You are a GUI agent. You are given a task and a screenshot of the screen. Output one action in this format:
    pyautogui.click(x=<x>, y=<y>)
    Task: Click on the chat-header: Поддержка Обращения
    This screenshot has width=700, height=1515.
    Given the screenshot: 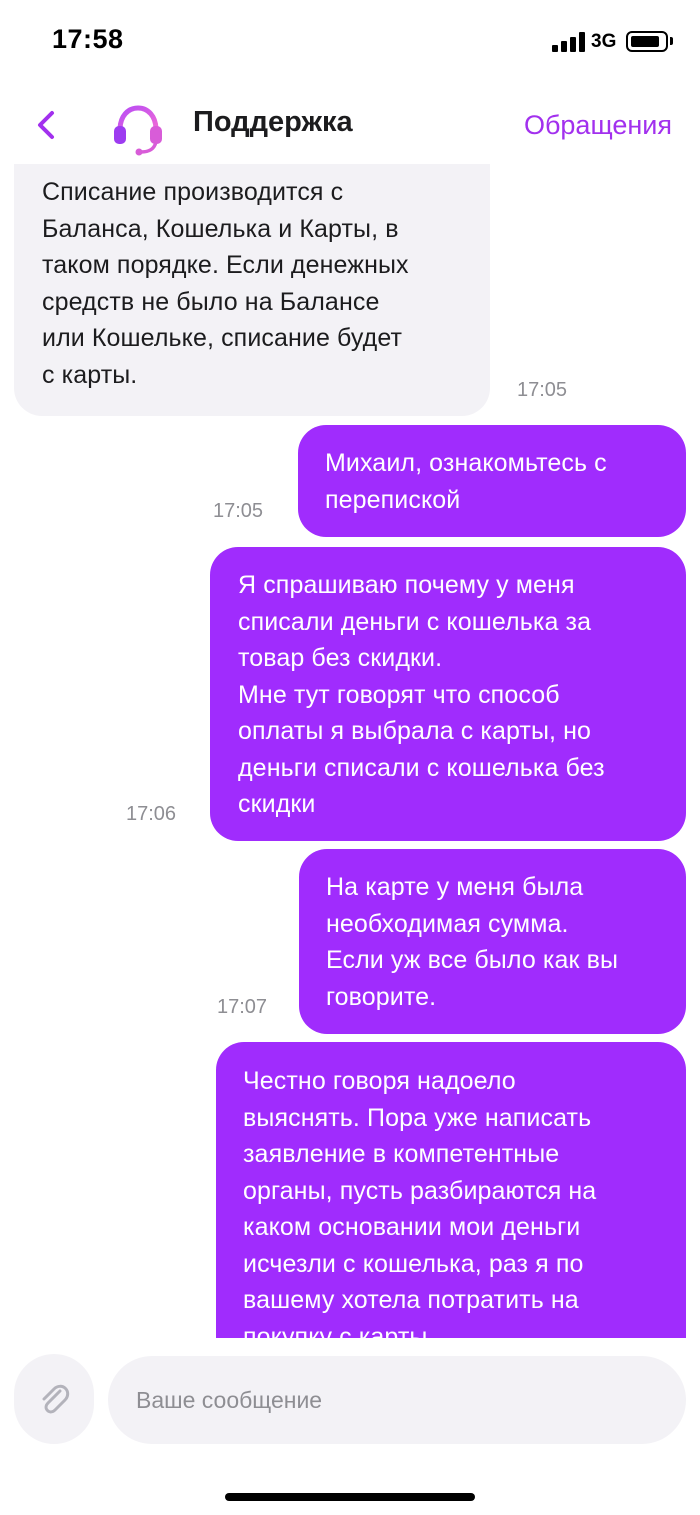 What is the action you would take?
    pyautogui.click(x=350, y=124)
    